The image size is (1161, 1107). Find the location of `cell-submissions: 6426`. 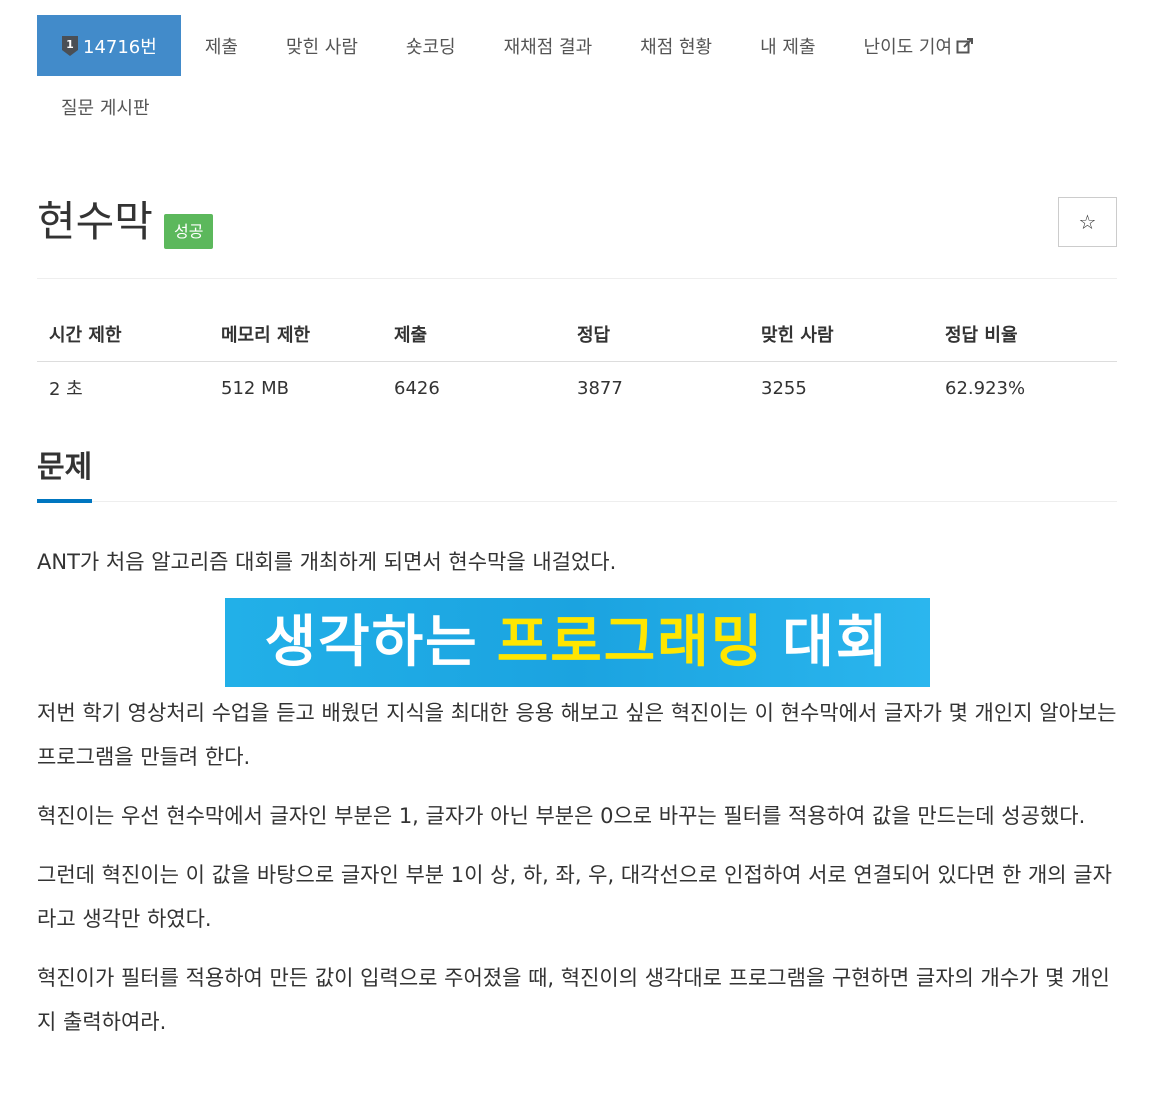

cell-submissions: 6426 is located at coordinates (417, 388).